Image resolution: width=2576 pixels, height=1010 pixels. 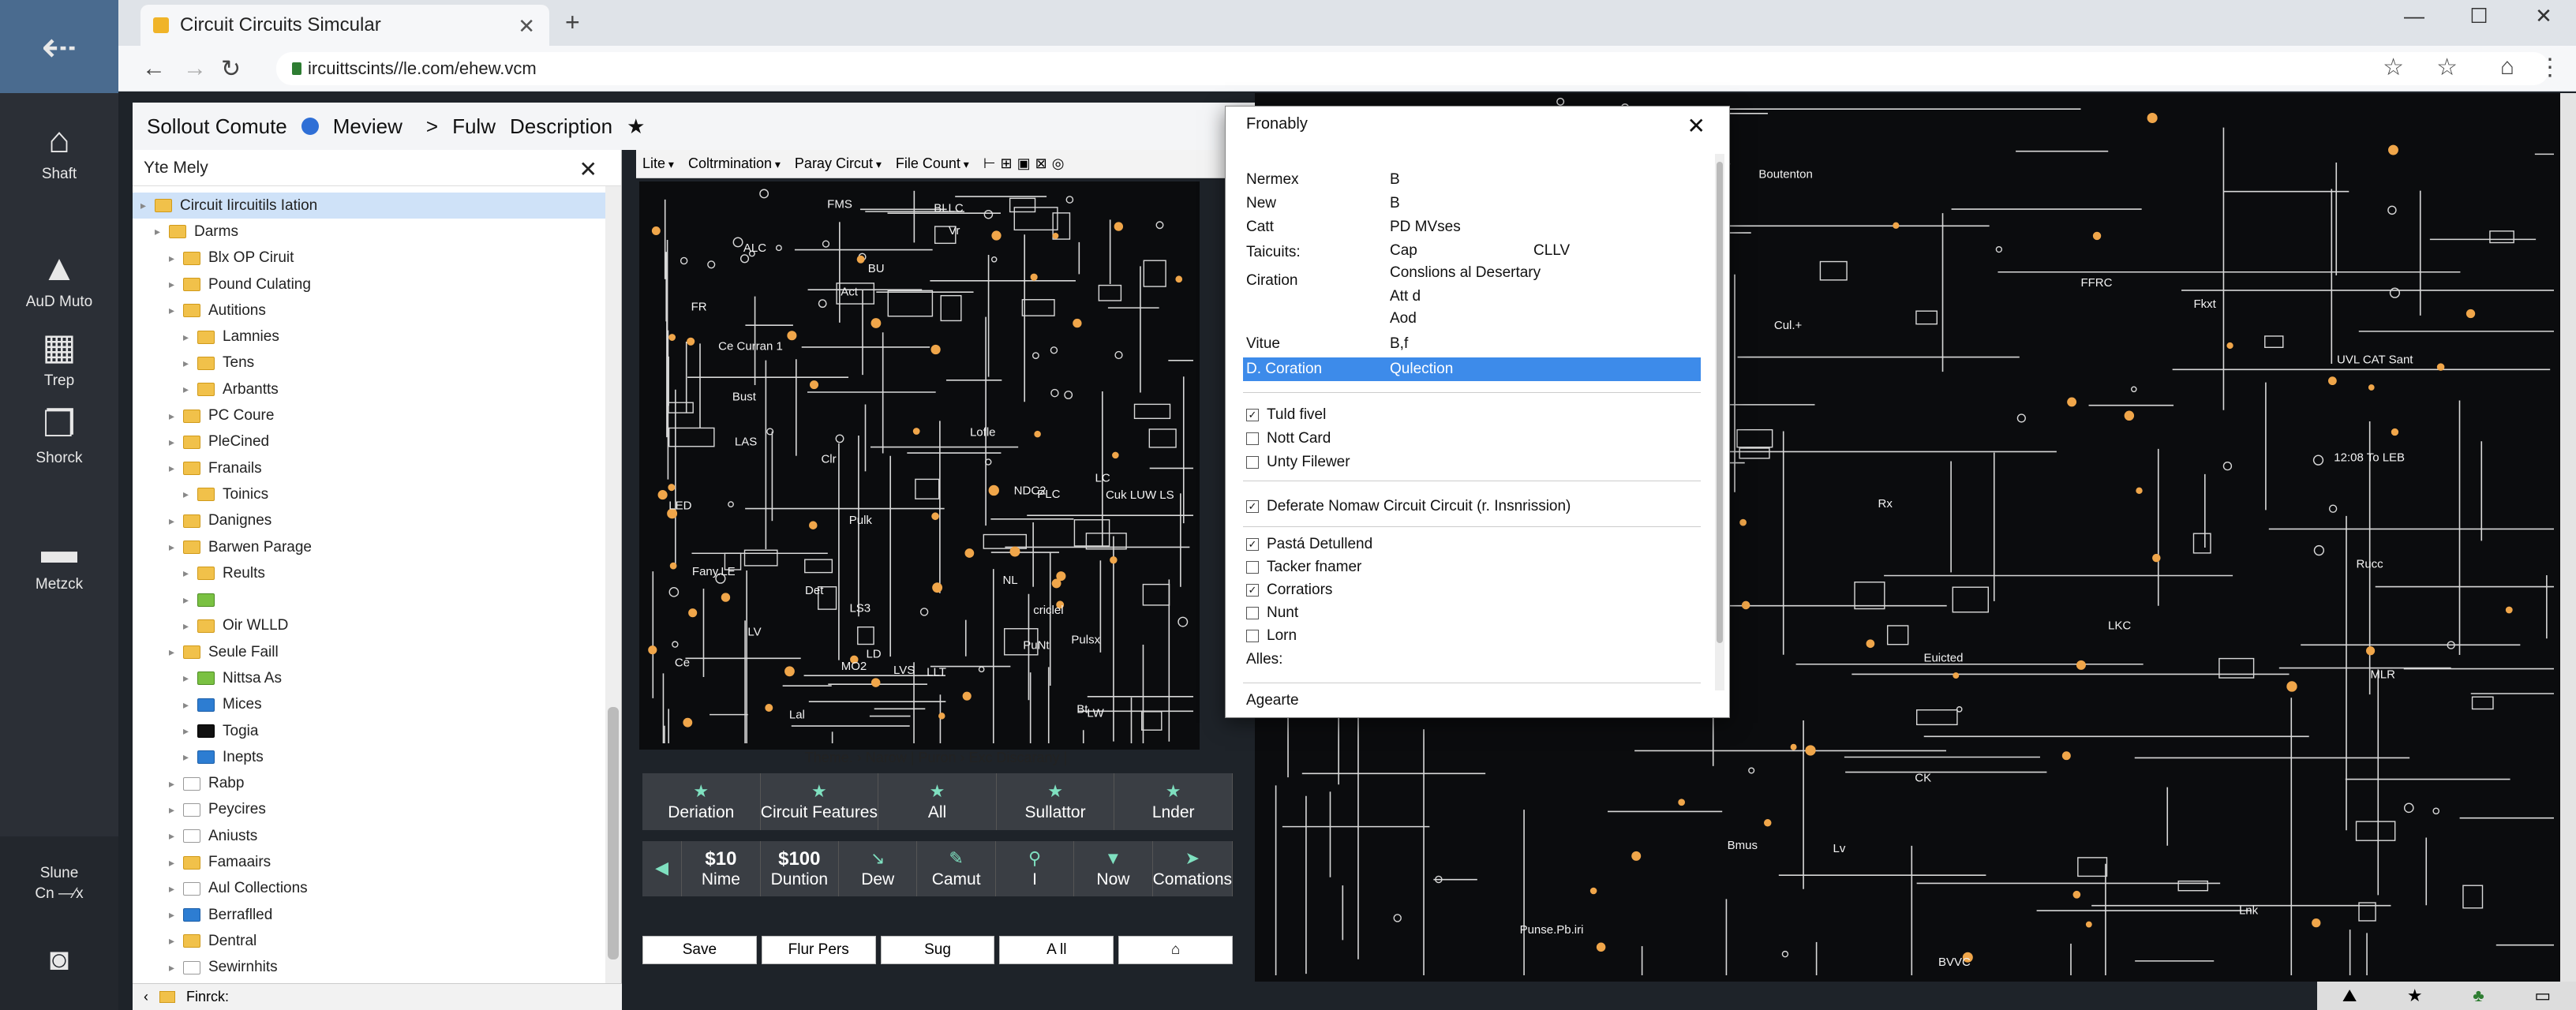 I want to click on checkbox-item: ✓ Pastá Detullend, so click(x=1309, y=544).